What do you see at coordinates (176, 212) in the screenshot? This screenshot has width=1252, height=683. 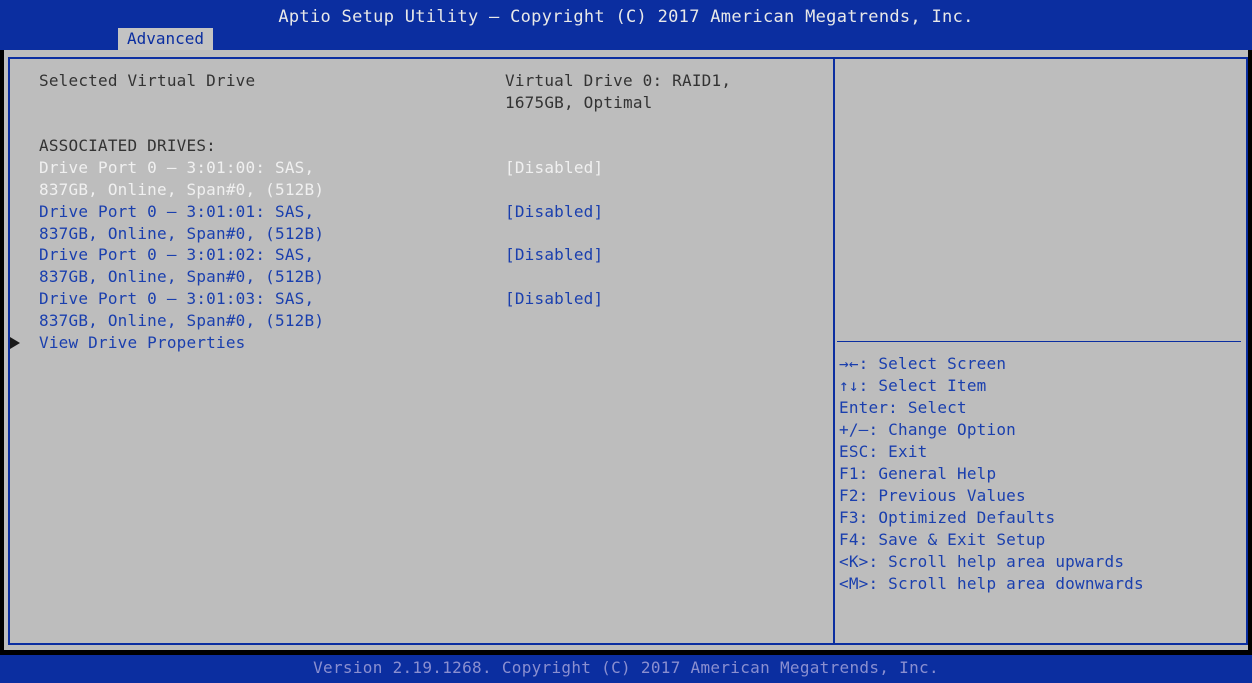 I see `drive-label-line1: Drive Port 0 – 3:01:01: SAS,` at bounding box center [176, 212].